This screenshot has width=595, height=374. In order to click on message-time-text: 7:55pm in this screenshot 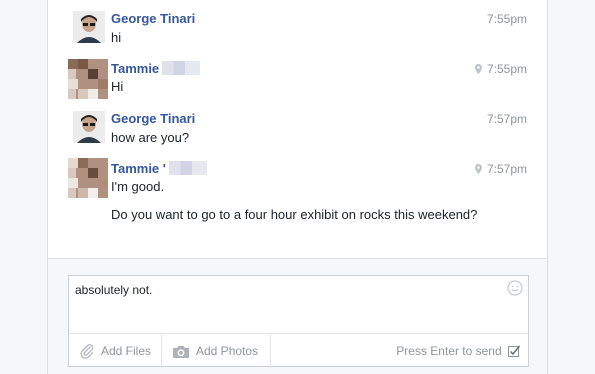, I will do `click(506, 69)`.